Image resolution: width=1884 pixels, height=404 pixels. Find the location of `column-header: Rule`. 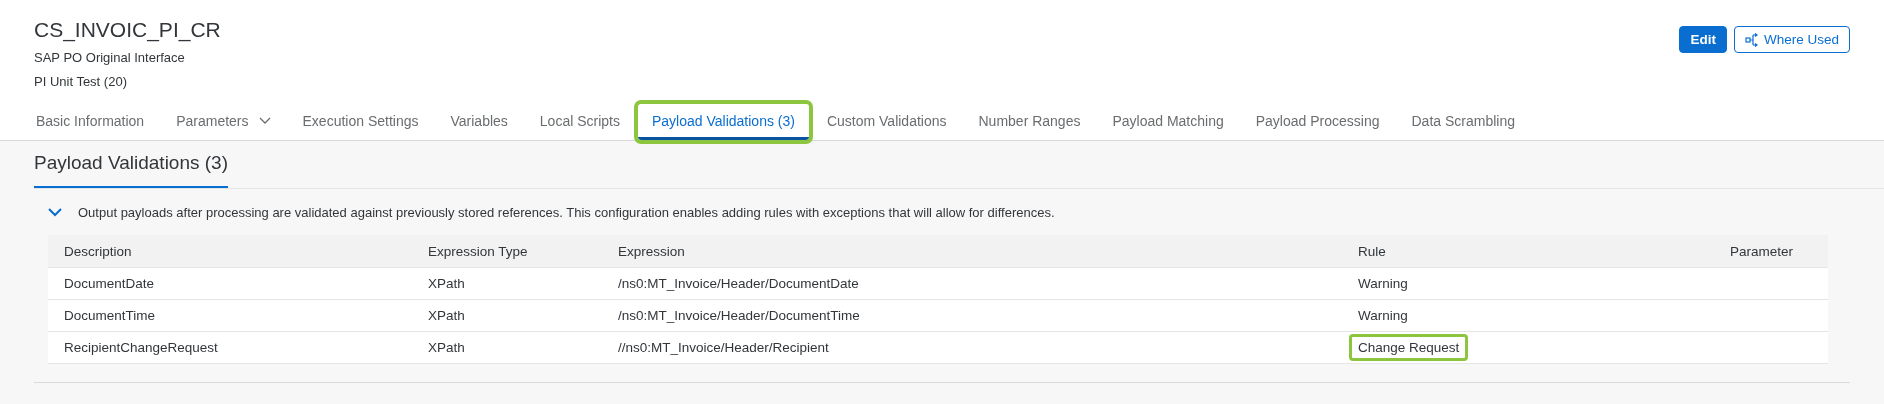

column-header: Rule is located at coordinates (1372, 251).